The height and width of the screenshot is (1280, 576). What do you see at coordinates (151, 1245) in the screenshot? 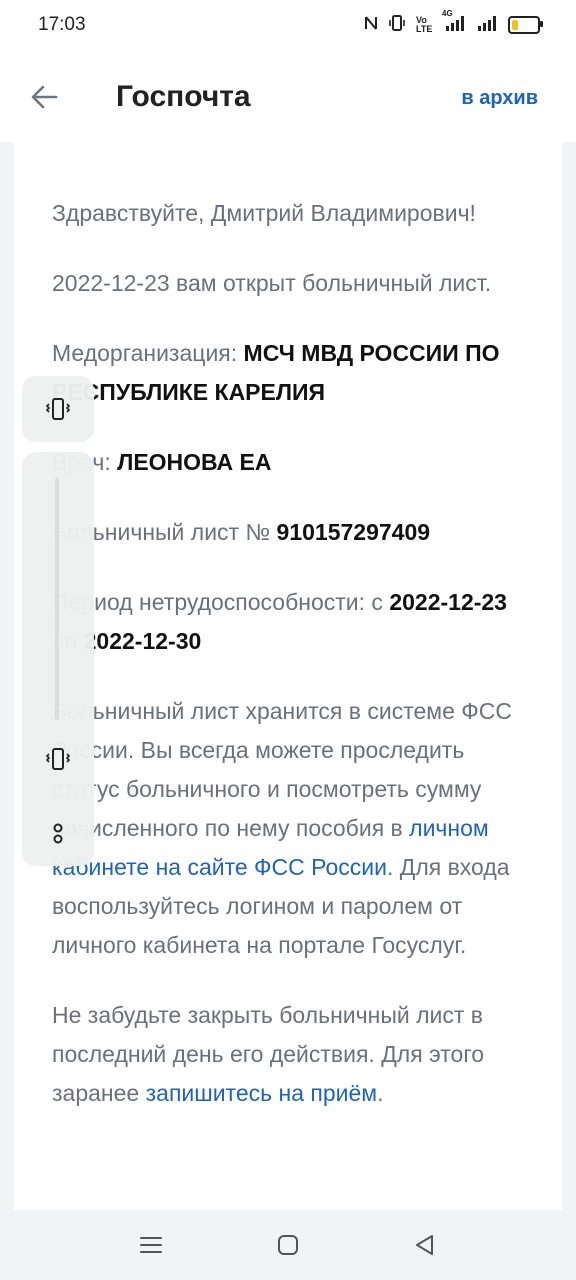
I see `menu-icon` at bounding box center [151, 1245].